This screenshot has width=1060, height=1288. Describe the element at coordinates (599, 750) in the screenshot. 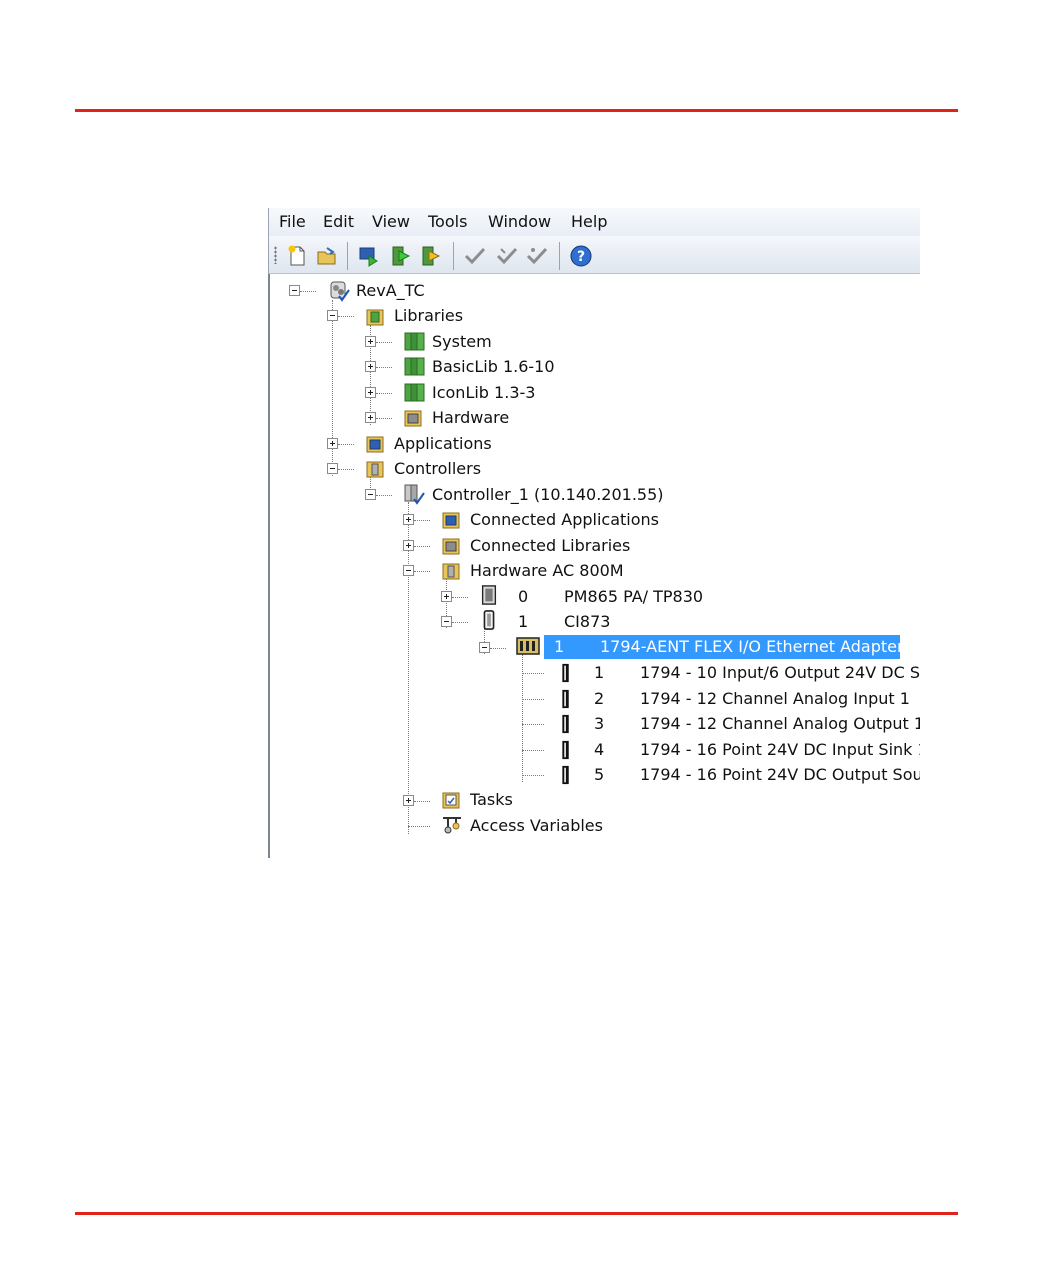

I see `tree-module-position: 4` at that location.